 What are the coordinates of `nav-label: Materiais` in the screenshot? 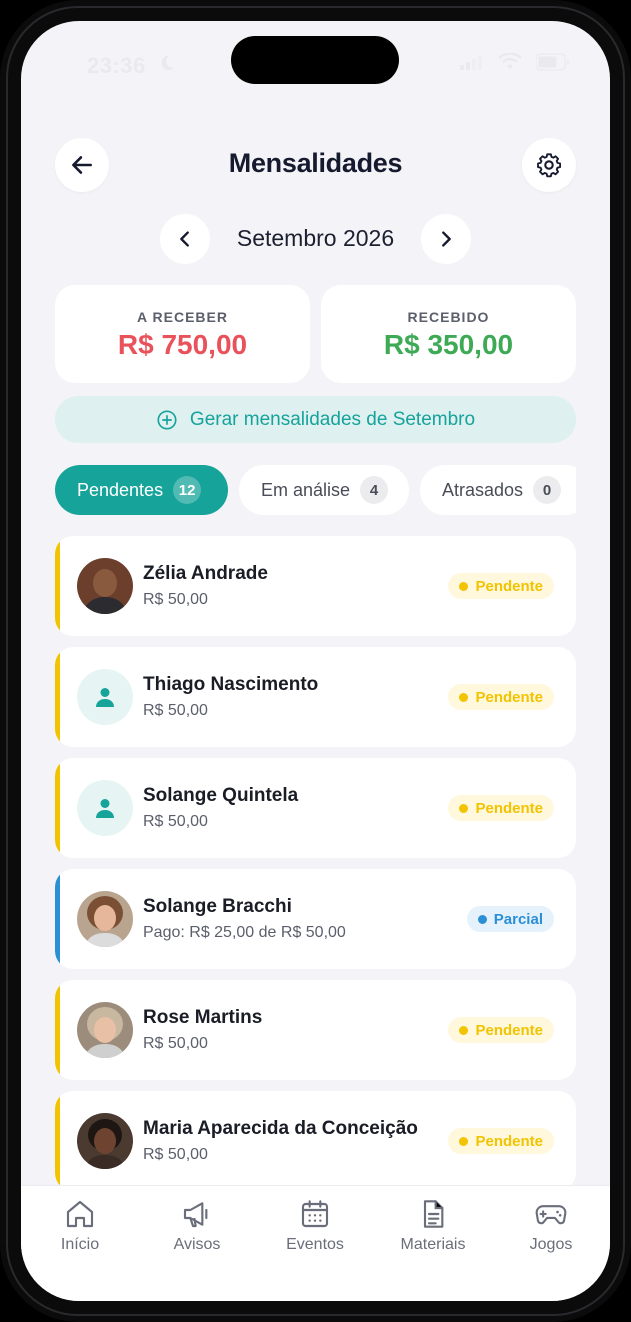 It's located at (433, 1244).